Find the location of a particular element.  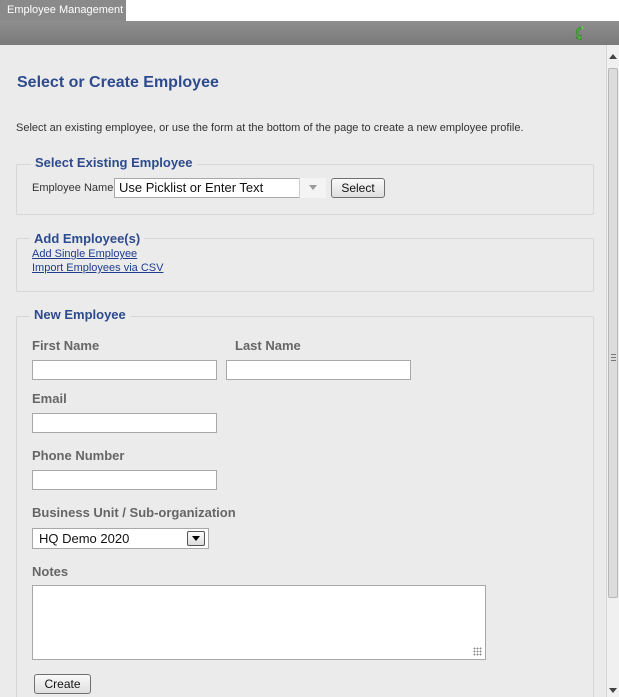

phone-number-label: Phone Number is located at coordinates (78, 455).